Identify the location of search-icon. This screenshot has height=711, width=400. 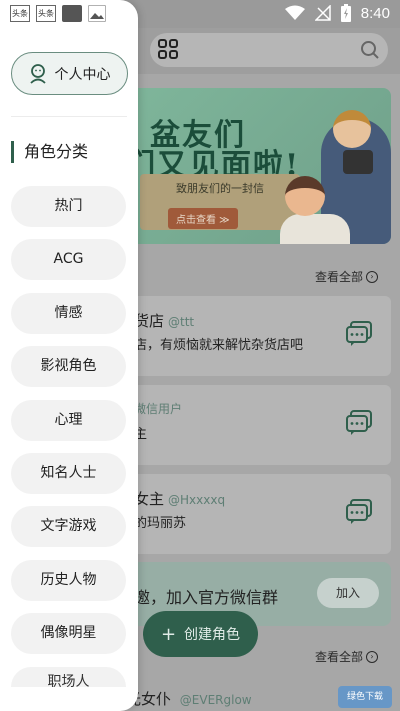
(370, 50).